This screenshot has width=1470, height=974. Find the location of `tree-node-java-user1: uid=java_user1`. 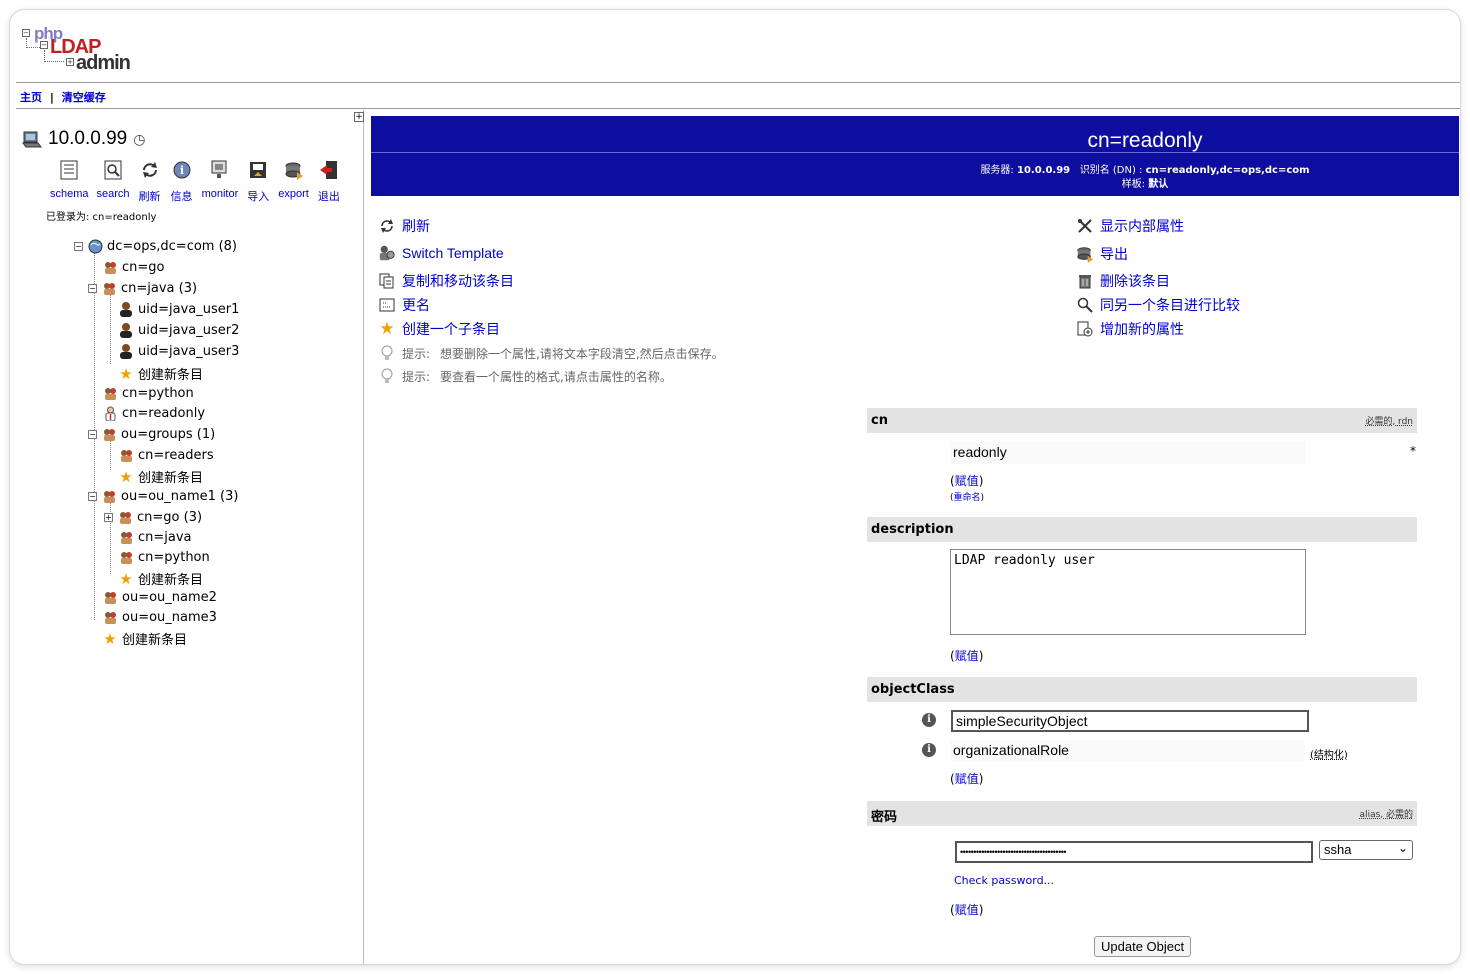

tree-node-java-user1: uid=java_user1 is located at coordinates (178, 309).